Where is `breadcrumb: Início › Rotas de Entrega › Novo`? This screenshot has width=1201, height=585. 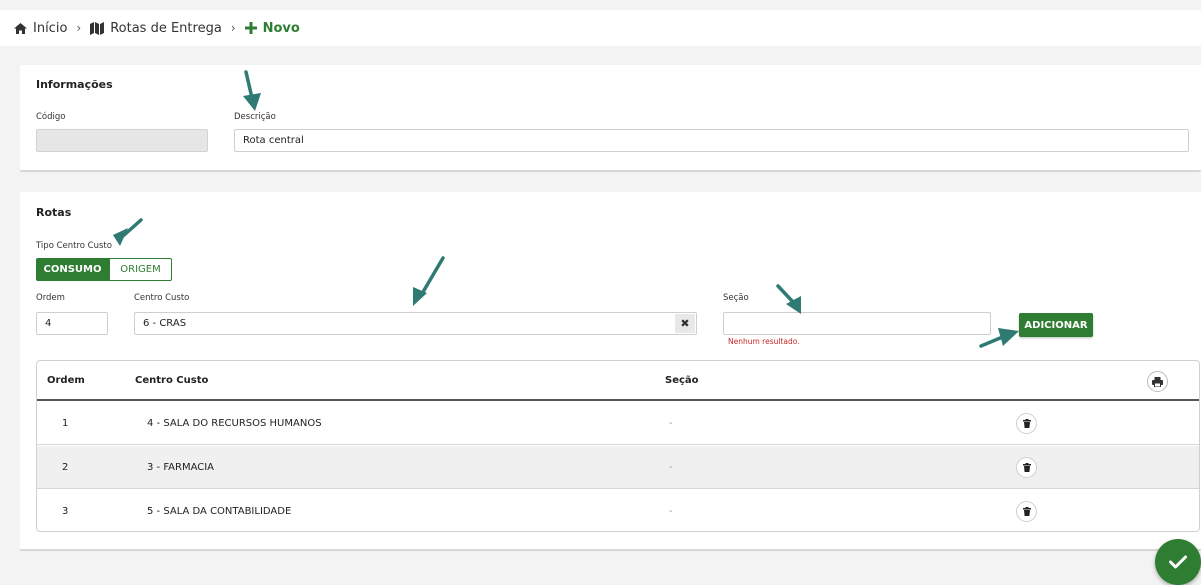
breadcrumb: Início › Rotas de Entrega › Novo is located at coordinates (600, 28).